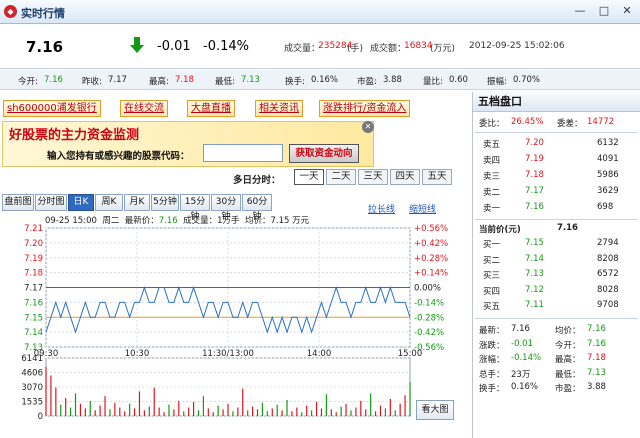 This screenshot has height=438, width=640. What do you see at coordinates (556, 261) in the screenshot?
I see `order-level-row: 买二 7.14 8208` at bounding box center [556, 261].